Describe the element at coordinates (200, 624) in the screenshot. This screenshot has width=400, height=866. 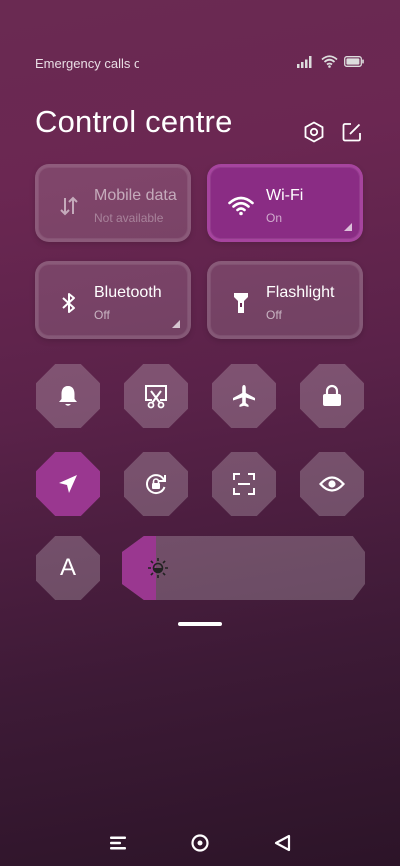
I see `drag-handle` at that location.